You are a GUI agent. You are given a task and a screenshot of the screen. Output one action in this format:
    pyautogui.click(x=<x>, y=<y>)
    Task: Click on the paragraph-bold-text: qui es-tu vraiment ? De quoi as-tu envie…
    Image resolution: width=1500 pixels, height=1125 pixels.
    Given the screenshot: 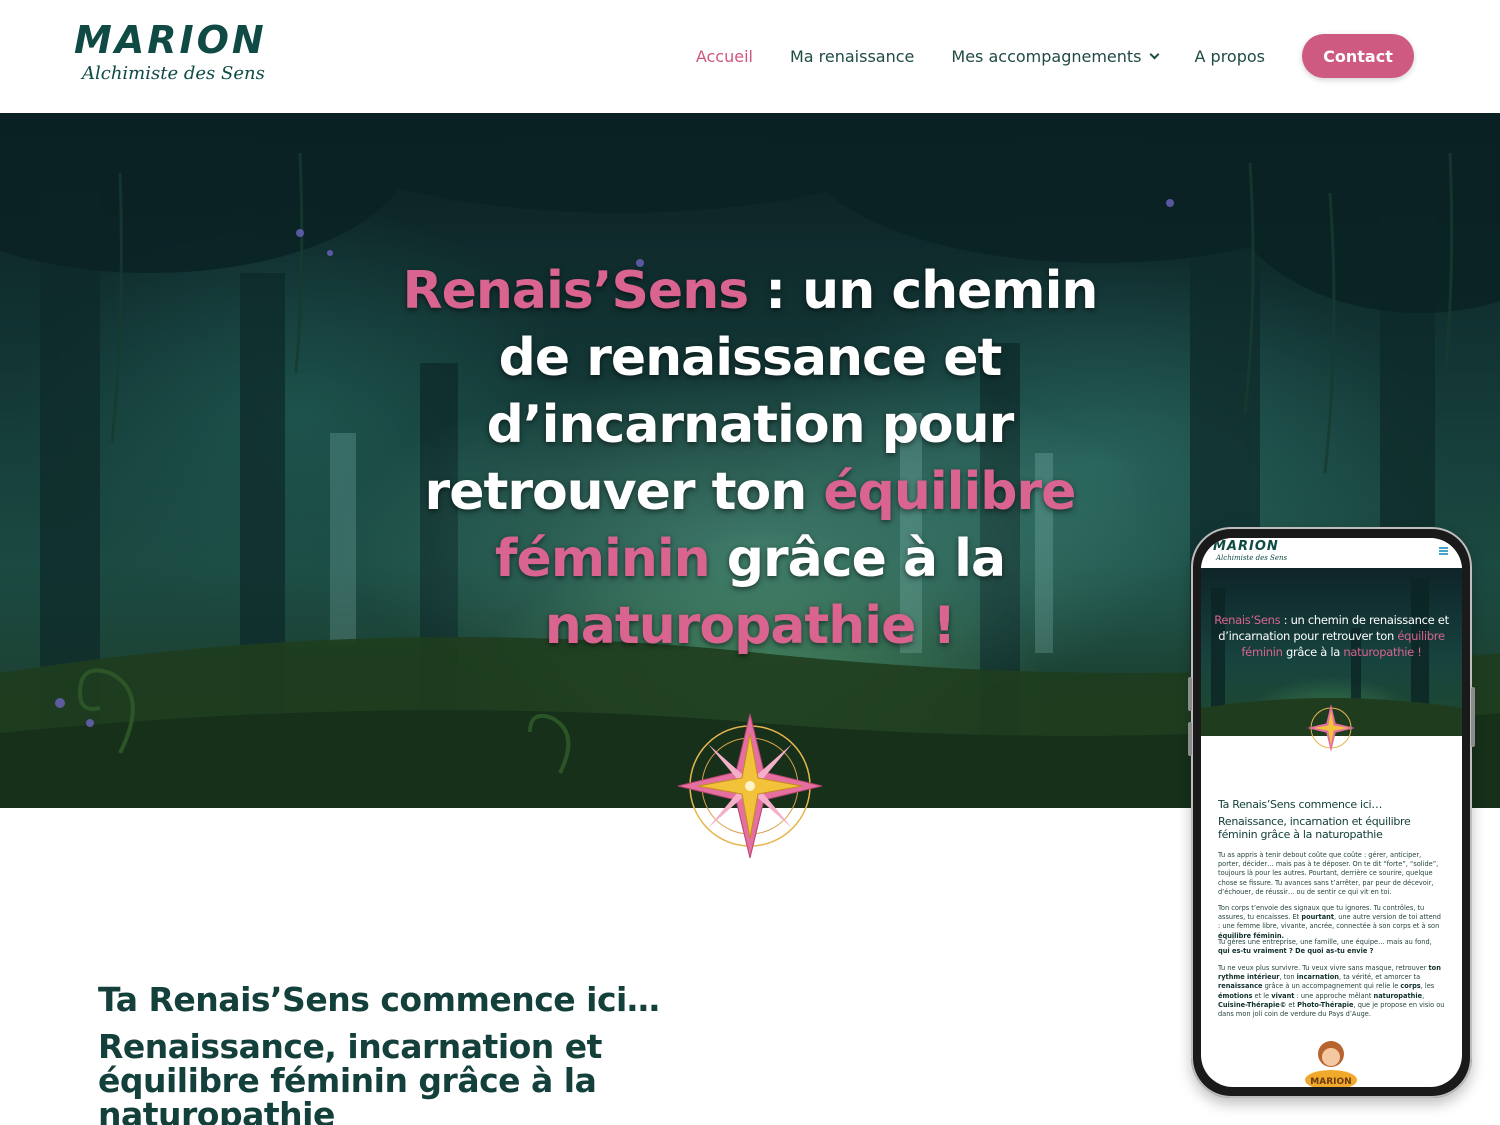 What is the action you would take?
    pyautogui.click(x=1296, y=951)
    